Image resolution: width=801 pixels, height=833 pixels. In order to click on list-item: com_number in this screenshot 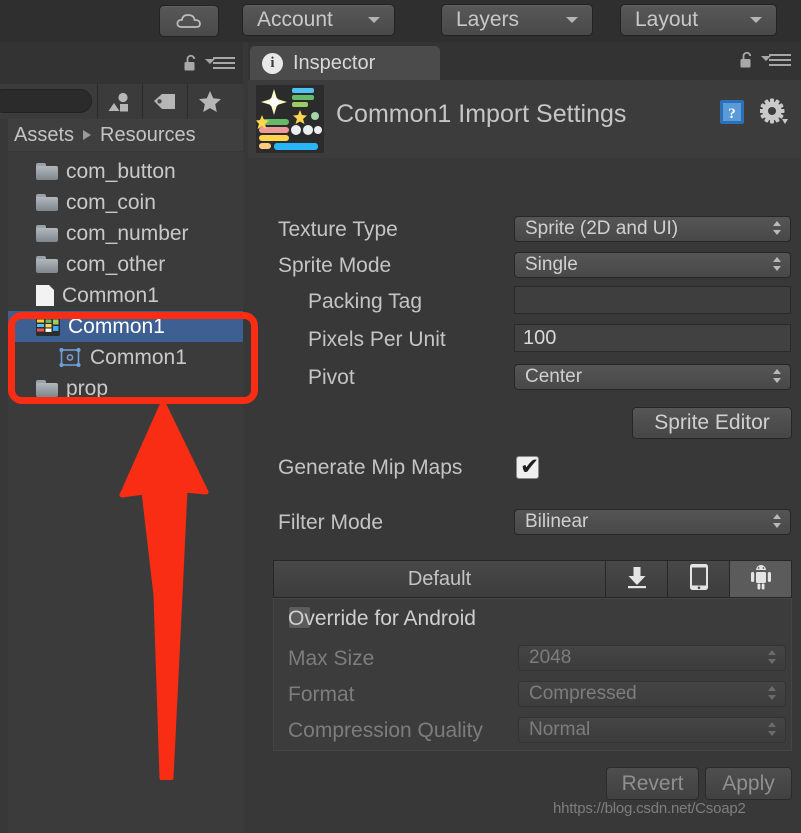, I will do `click(125, 233)`.